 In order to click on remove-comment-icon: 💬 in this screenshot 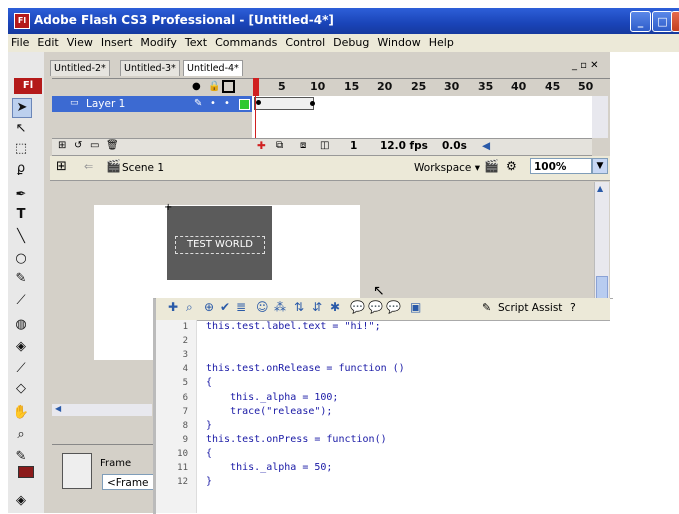, I will do `click(393, 307)`.